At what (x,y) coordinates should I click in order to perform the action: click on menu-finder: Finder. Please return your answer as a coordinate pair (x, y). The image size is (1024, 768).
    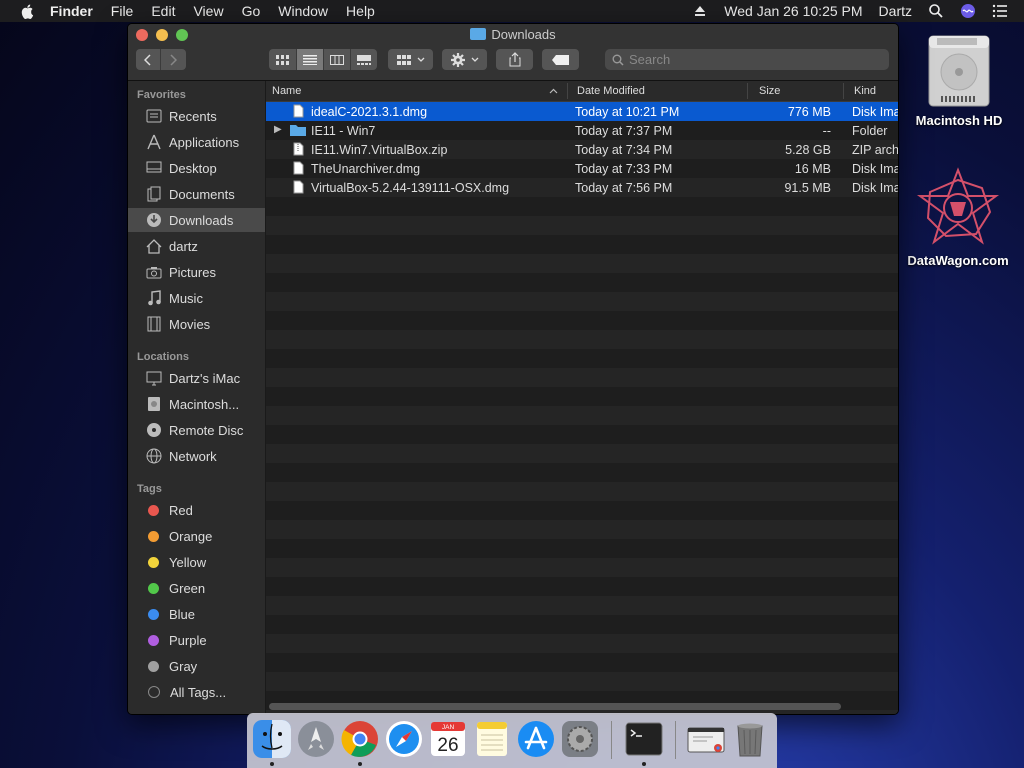
    Looking at the image, I should click on (71, 11).